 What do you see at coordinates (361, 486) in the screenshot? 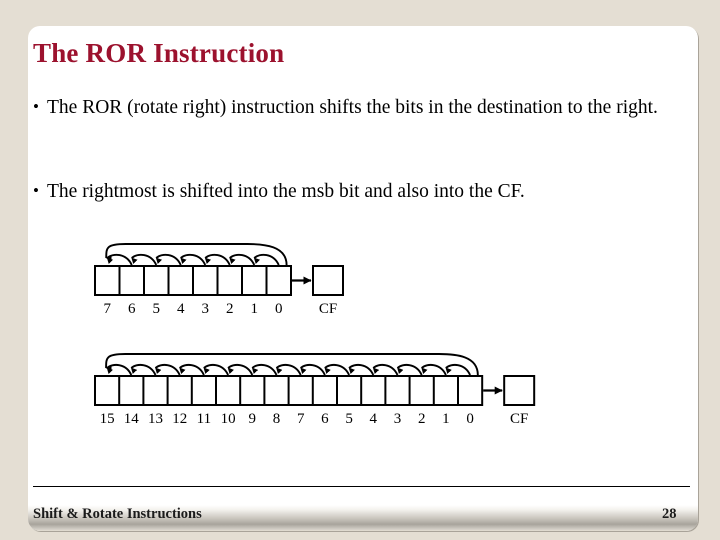
I see `footer-divider` at bounding box center [361, 486].